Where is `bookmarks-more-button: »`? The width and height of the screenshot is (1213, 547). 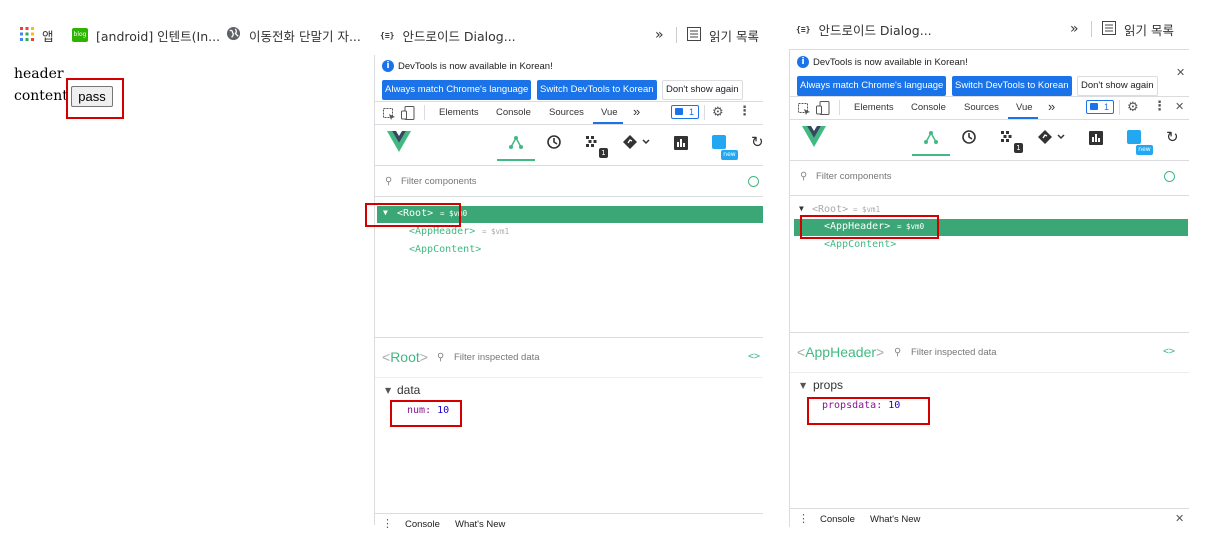
bookmarks-more-button: » is located at coordinates (659, 35).